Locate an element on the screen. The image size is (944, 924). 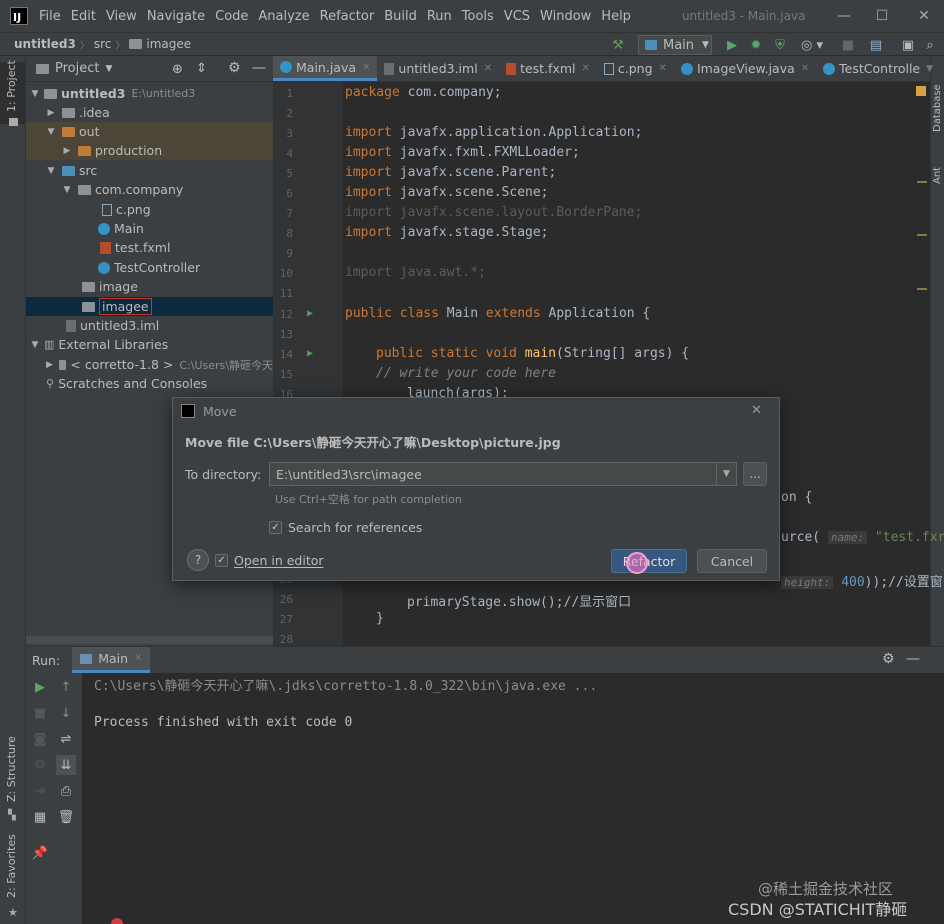
menu-edit: Edit is located at coordinates (83, 16).